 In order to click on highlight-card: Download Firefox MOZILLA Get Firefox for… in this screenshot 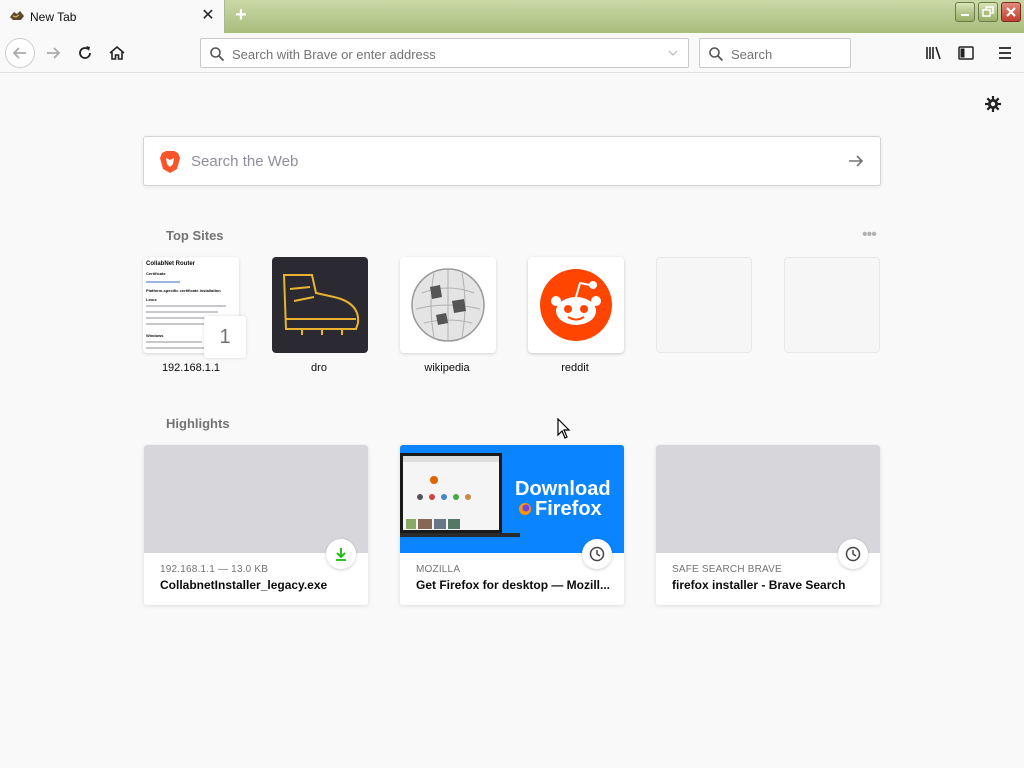, I will do `click(512, 525)`.